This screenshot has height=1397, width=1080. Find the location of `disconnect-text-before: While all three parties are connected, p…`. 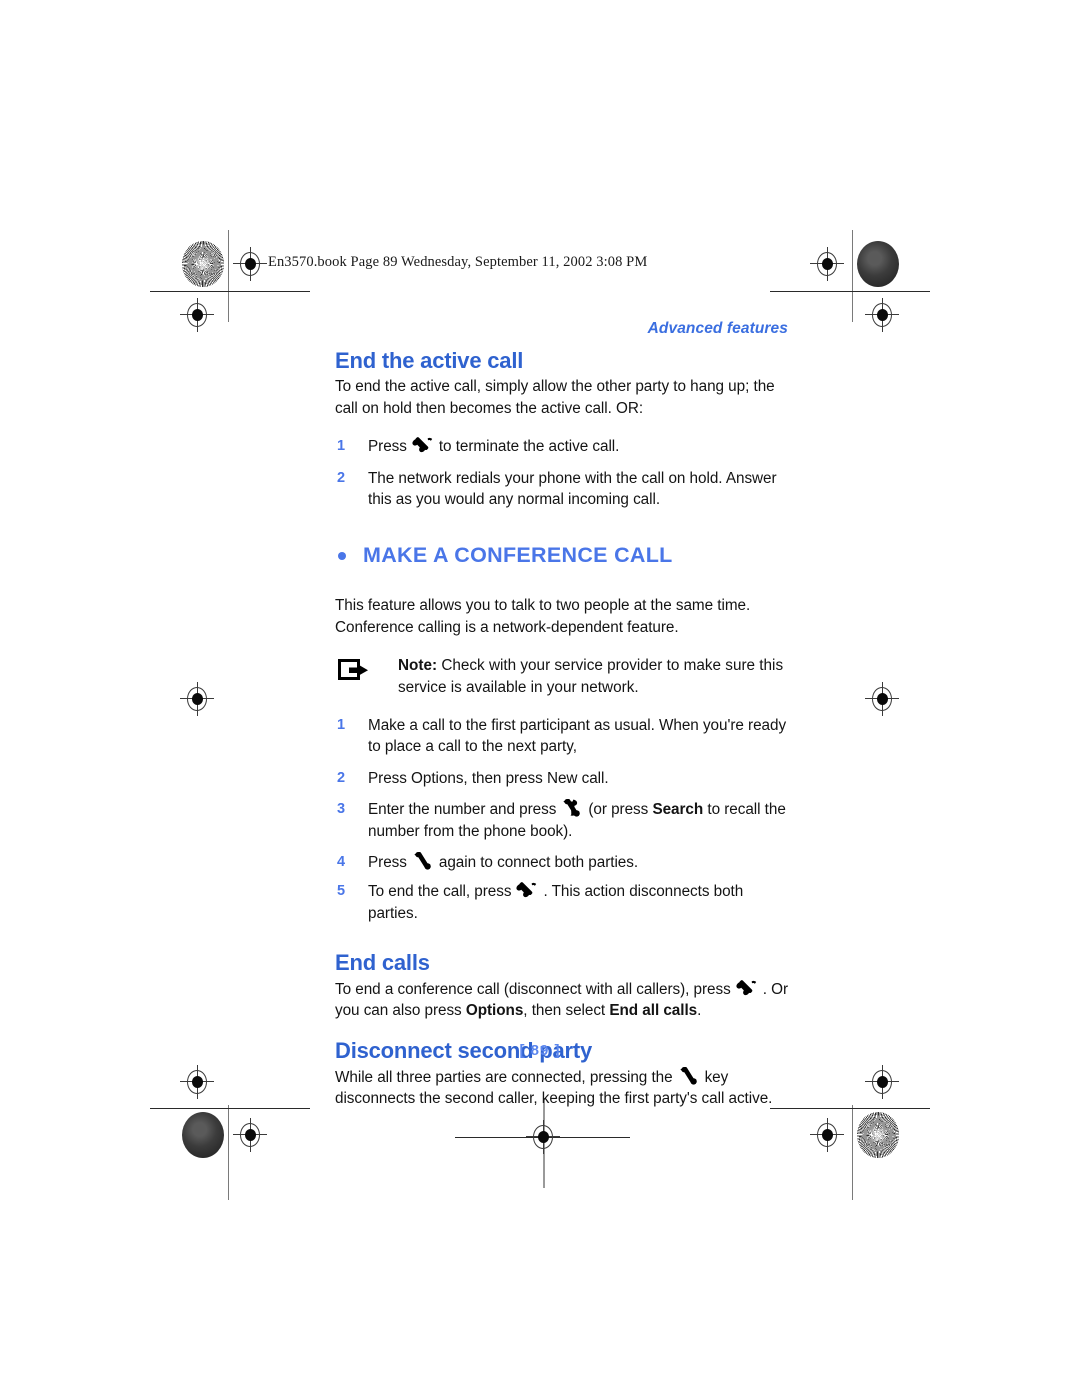

disconnect-text-before: While all three parties are connected, p… is located at coordinates (504, 1077).